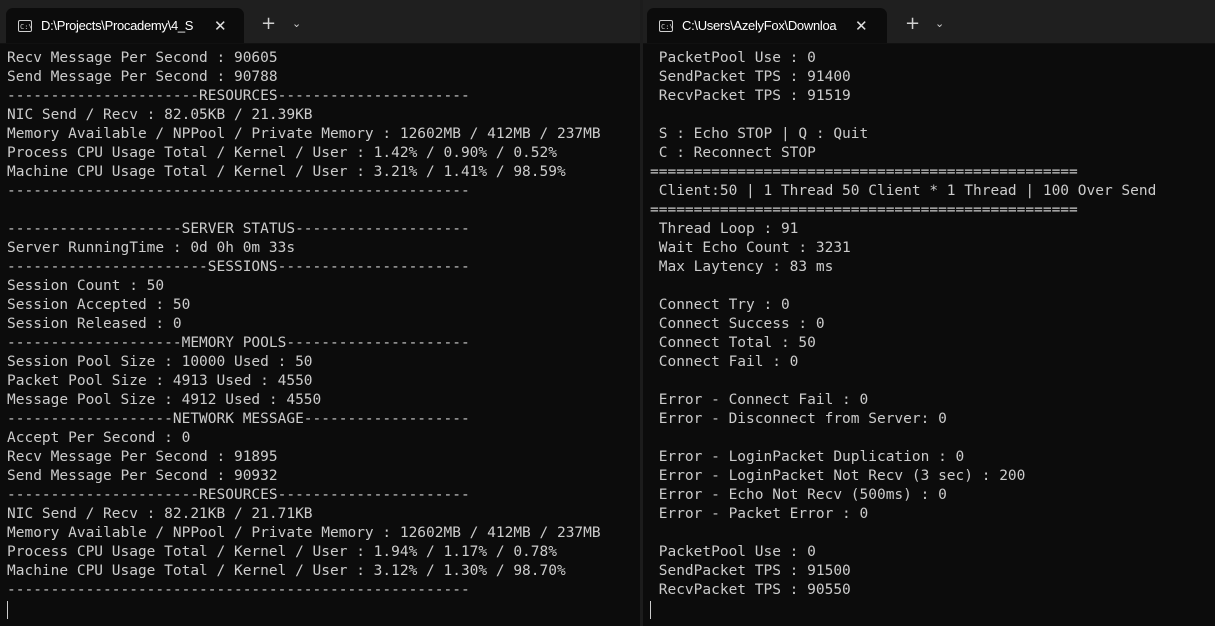 The width and height of the screenshot is (1215, 626). I want to click on console-line: S : Echo STOP | Q : Quit, so click(759, 134).